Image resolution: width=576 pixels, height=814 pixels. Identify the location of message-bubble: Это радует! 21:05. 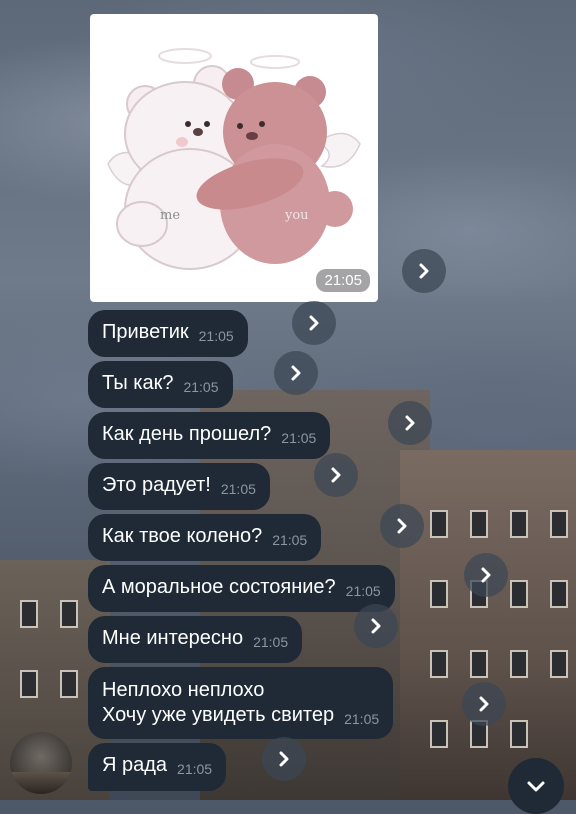
(179, 486).